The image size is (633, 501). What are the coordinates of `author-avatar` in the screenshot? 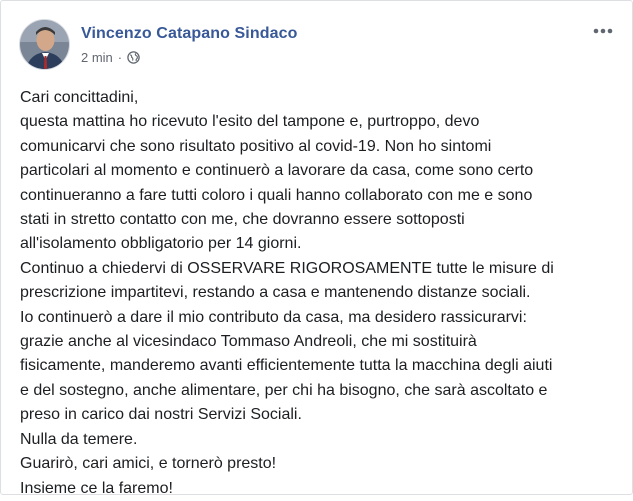 It's located at (44, 44).